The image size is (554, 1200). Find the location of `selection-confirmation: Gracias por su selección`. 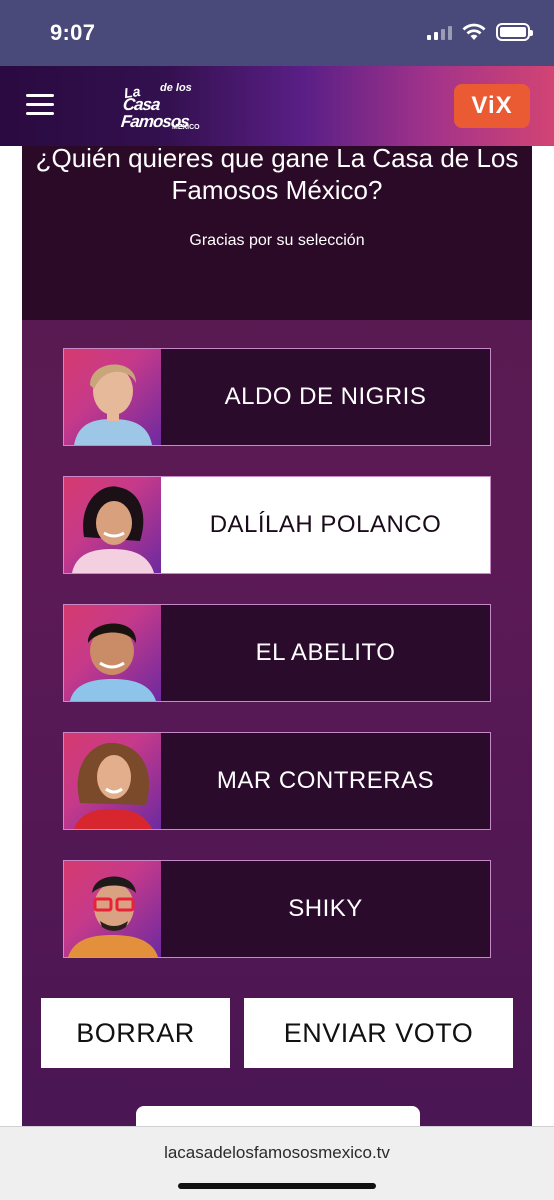

selection-confirmation: Gracias por su selección is located at coordinates (277, 240).